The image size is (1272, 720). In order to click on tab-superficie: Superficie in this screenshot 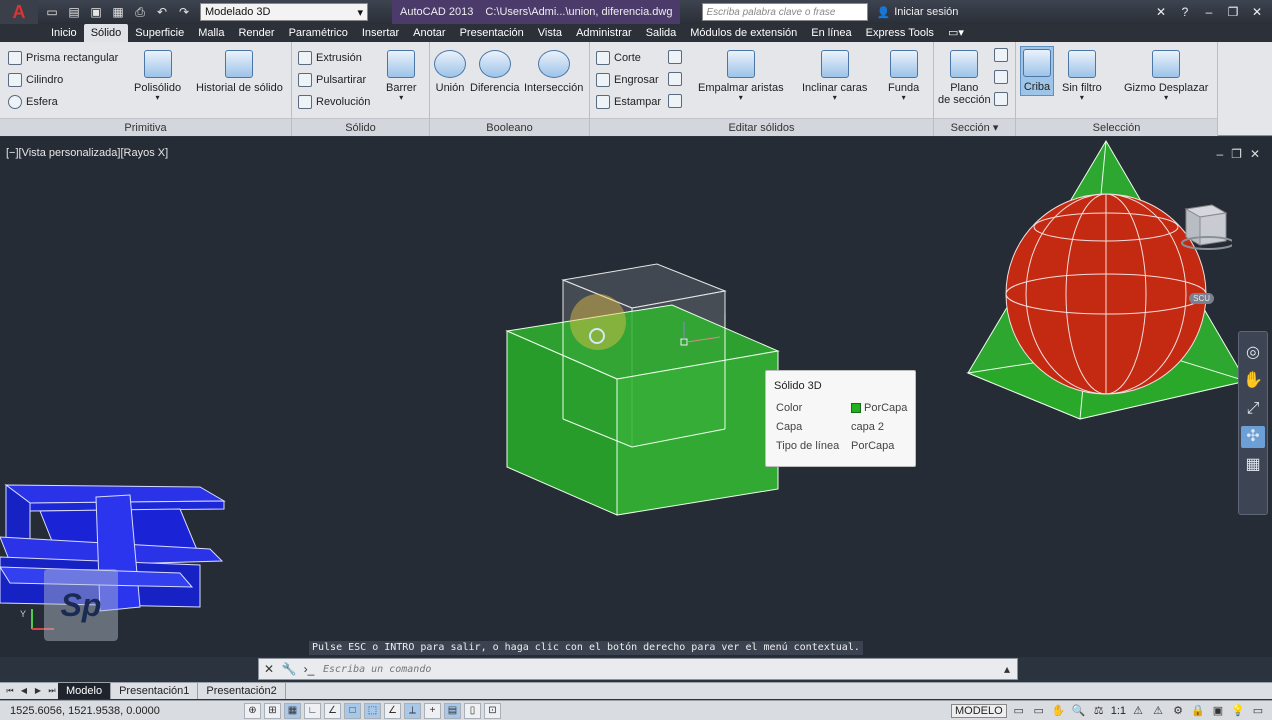, I will do `click(159, 33)`.